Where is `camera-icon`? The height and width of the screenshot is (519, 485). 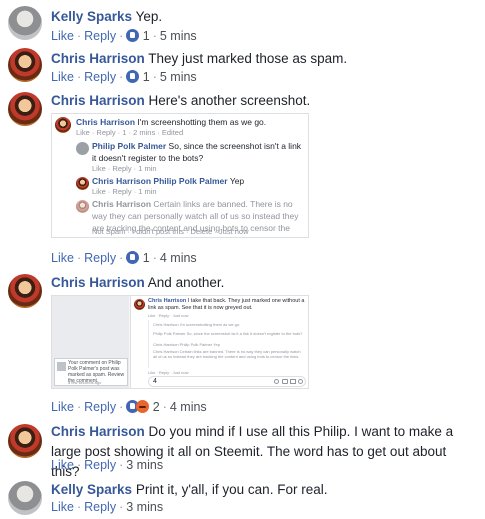
camera-icon is located at coordinates (285, 381).